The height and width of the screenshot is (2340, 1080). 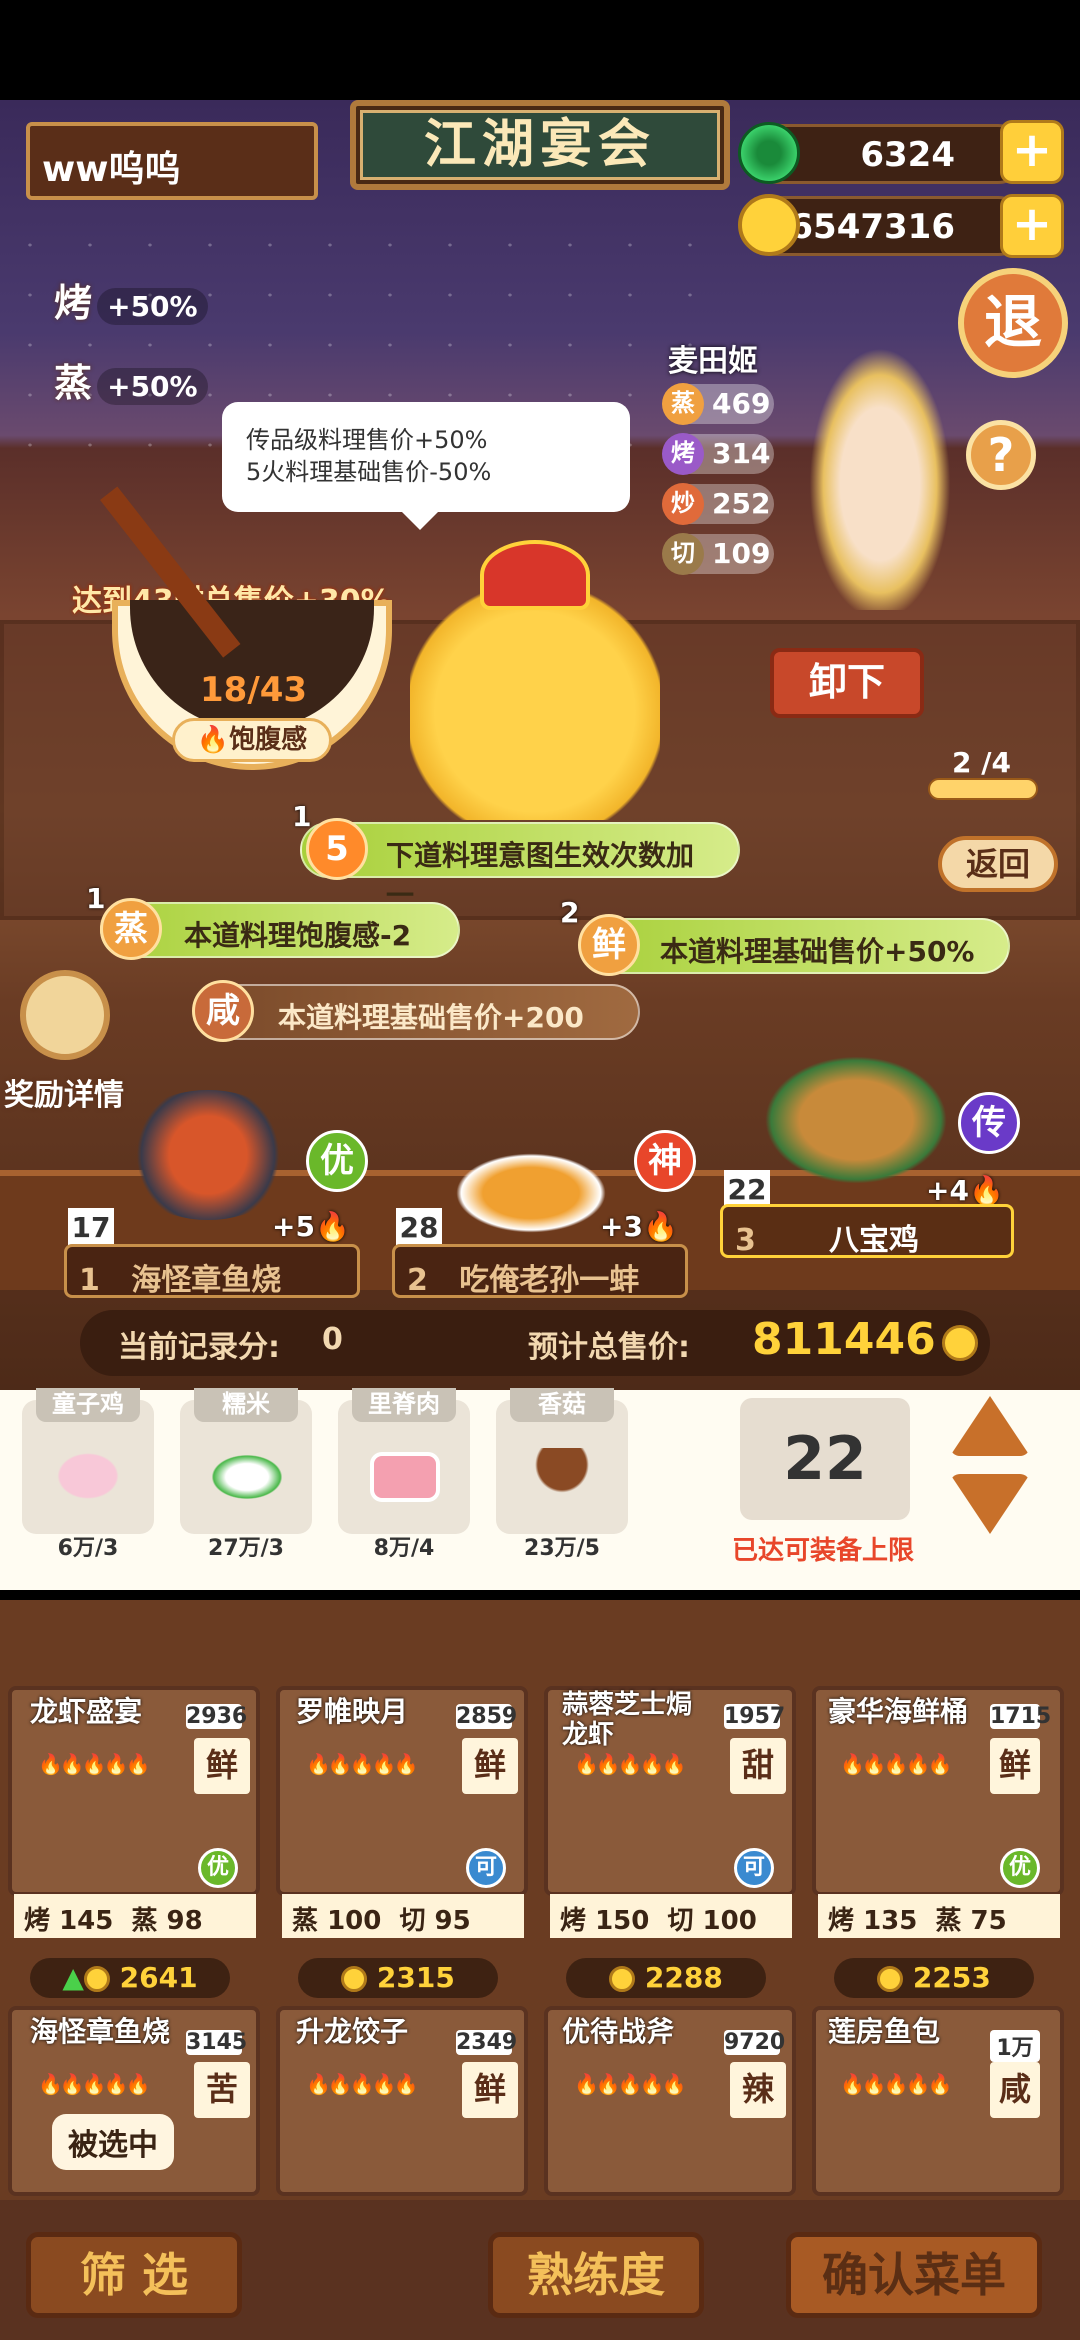 What do you see at coordinates (755, 2042) in the screenshot?
I see `recipe-7-number: 9720` at bounding box center [755, 2042].